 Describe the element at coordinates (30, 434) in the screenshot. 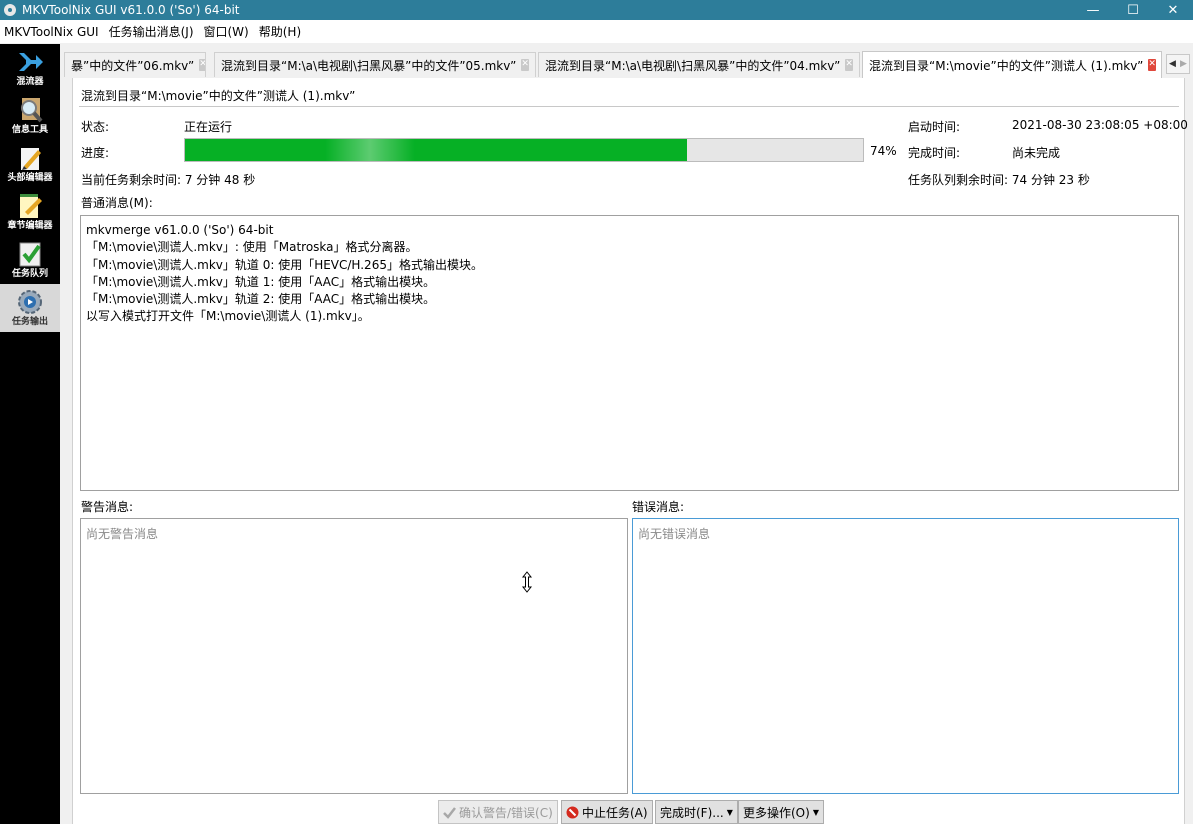

I see `sidebar: 混流器 信息工具 头部编辑器 章节编辑器 任务队列 任务输出` at that location.